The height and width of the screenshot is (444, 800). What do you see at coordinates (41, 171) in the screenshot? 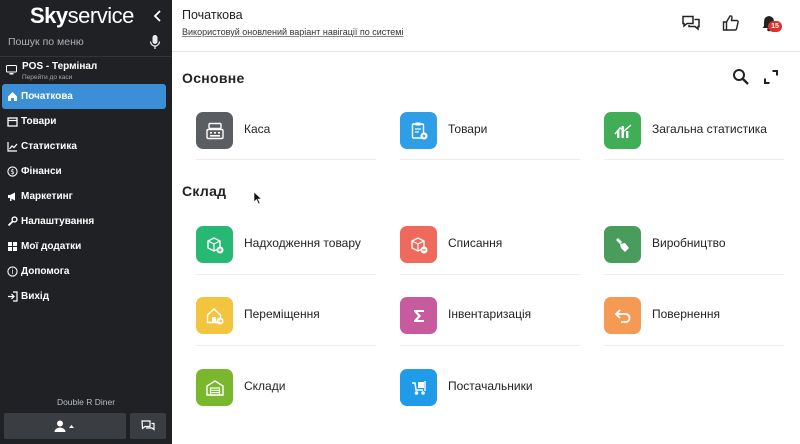
I see `sidebar-item-label: Фінанси` at bounding box center [41, 171].